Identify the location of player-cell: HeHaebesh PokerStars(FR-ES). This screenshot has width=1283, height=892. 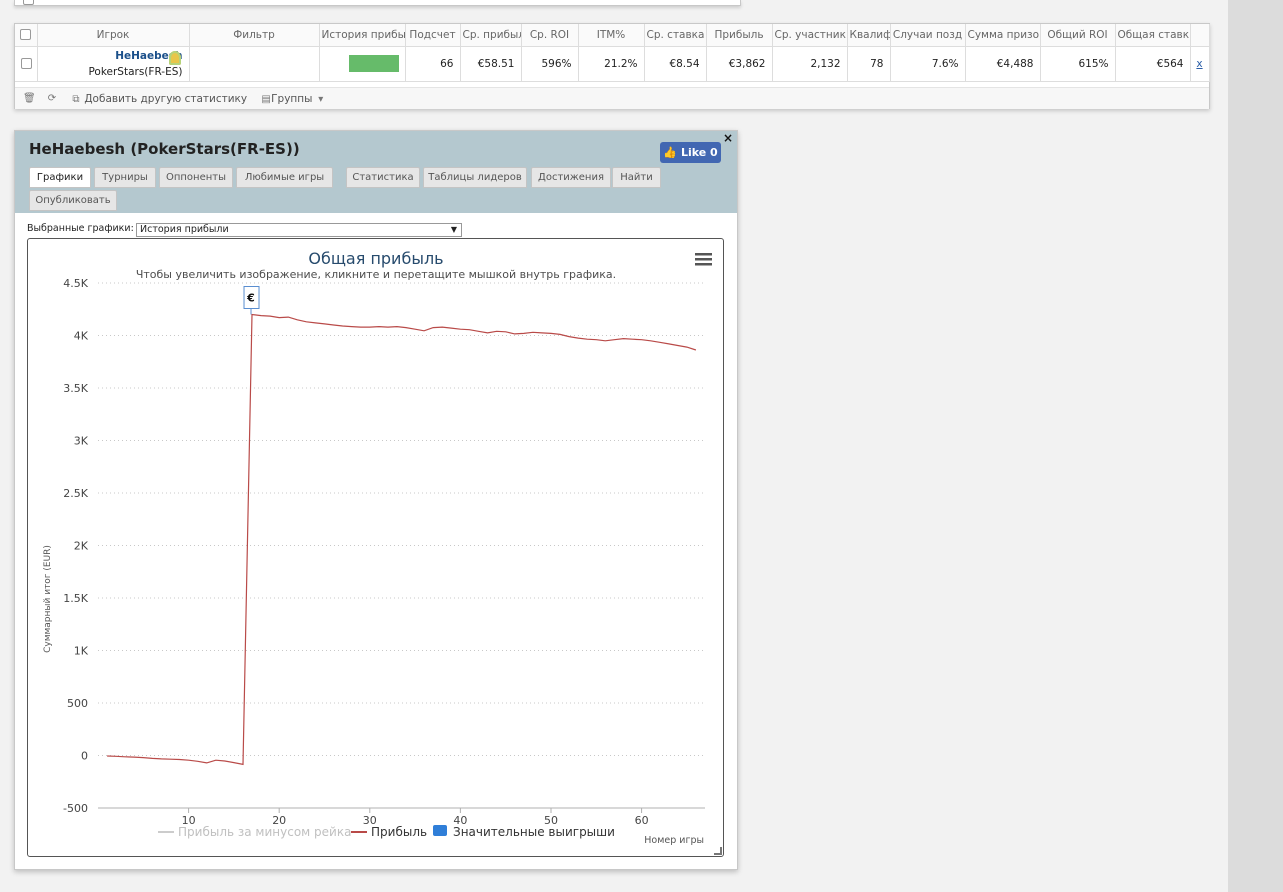
(113, 64).